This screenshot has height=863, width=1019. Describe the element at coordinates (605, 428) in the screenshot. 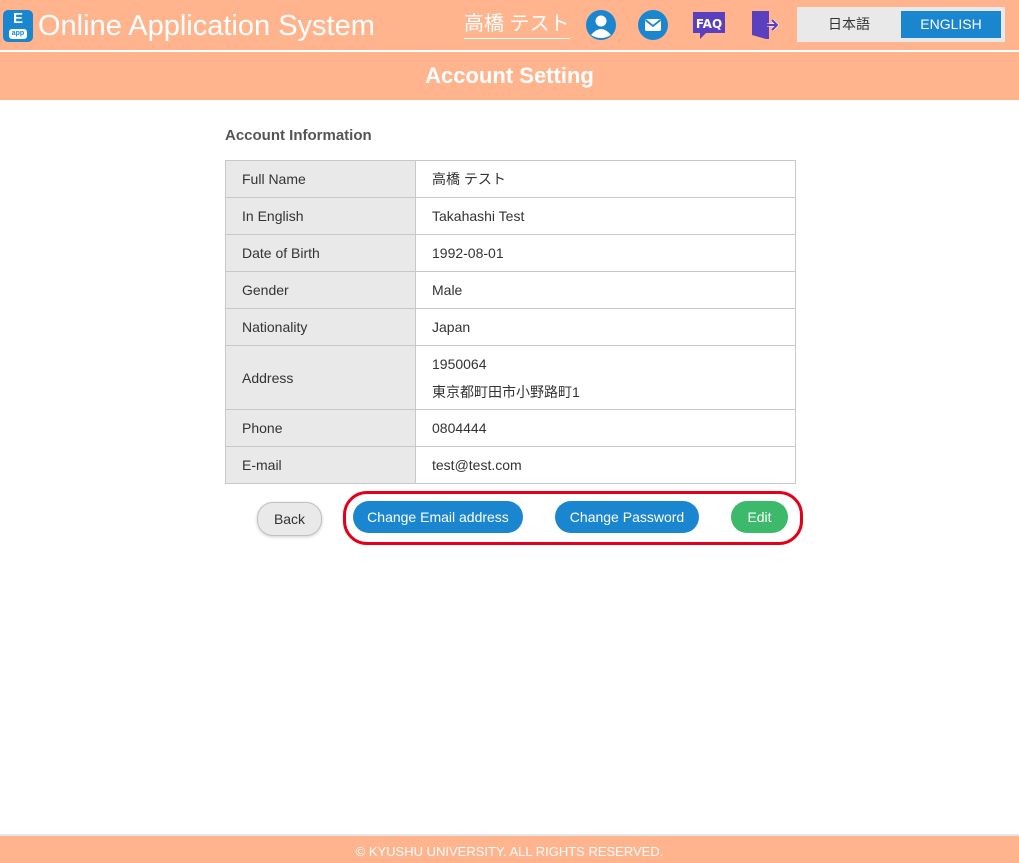

I see `row-value: 0804444` at that location.